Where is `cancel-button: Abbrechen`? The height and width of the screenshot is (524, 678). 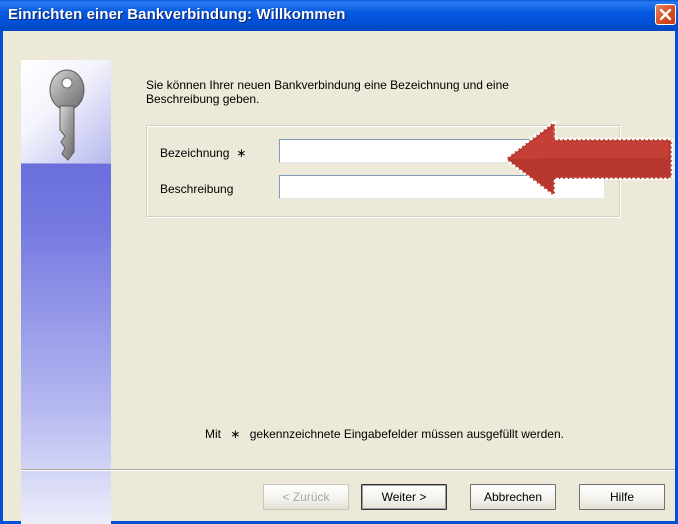
cancel-button: Abbrechen is located at coordinates (513, 497).